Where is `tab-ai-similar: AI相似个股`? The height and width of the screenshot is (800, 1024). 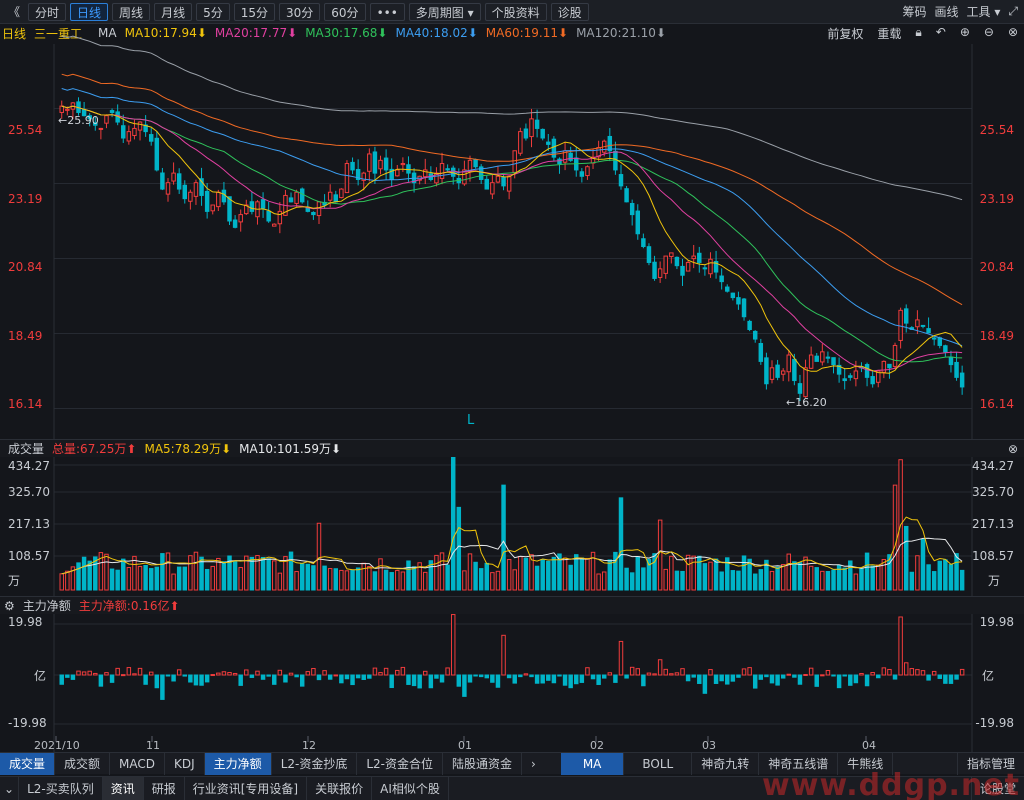 tab-ai-similar: AI相似个股 is located at coordinates (410, 788).